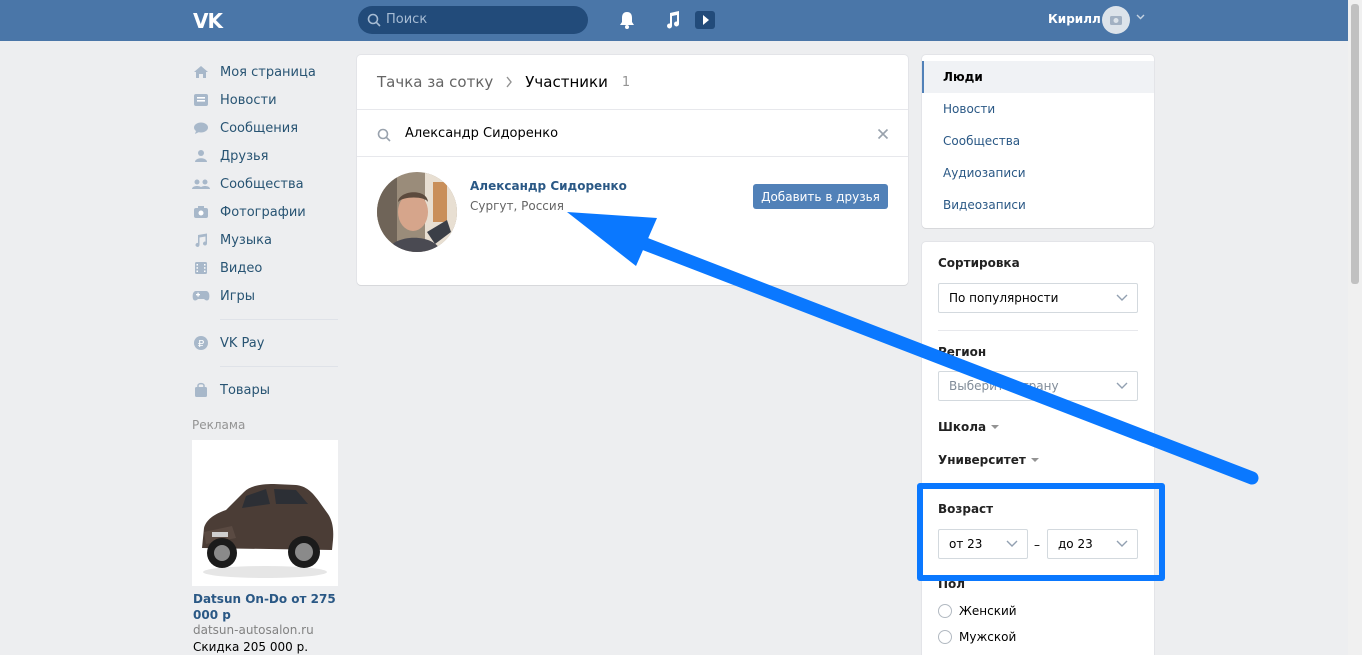 This screenshot has width=1362, height=655. I want to click on sidebar-item-groups: Сообщества, so click(265, 184).